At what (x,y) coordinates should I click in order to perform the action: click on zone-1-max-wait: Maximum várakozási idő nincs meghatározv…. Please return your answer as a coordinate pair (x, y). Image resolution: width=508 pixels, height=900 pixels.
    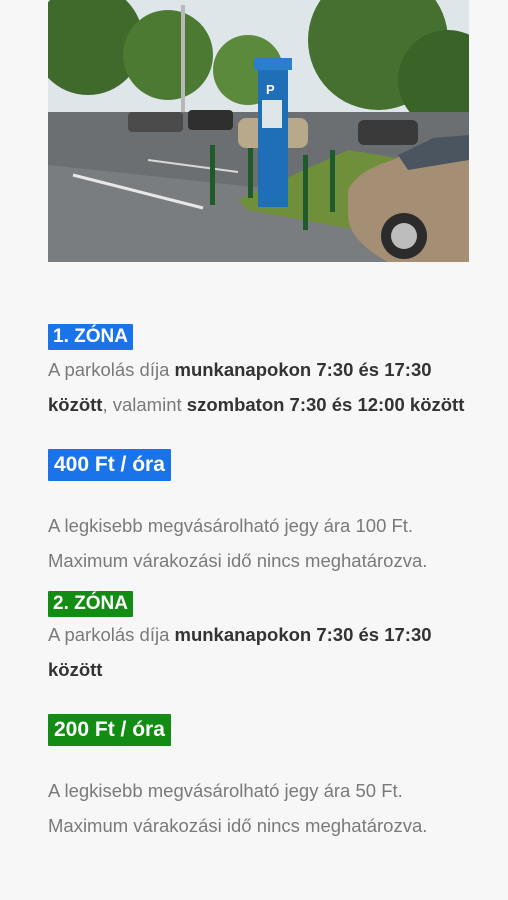
    Looking at the image, I should click on (238, 560).